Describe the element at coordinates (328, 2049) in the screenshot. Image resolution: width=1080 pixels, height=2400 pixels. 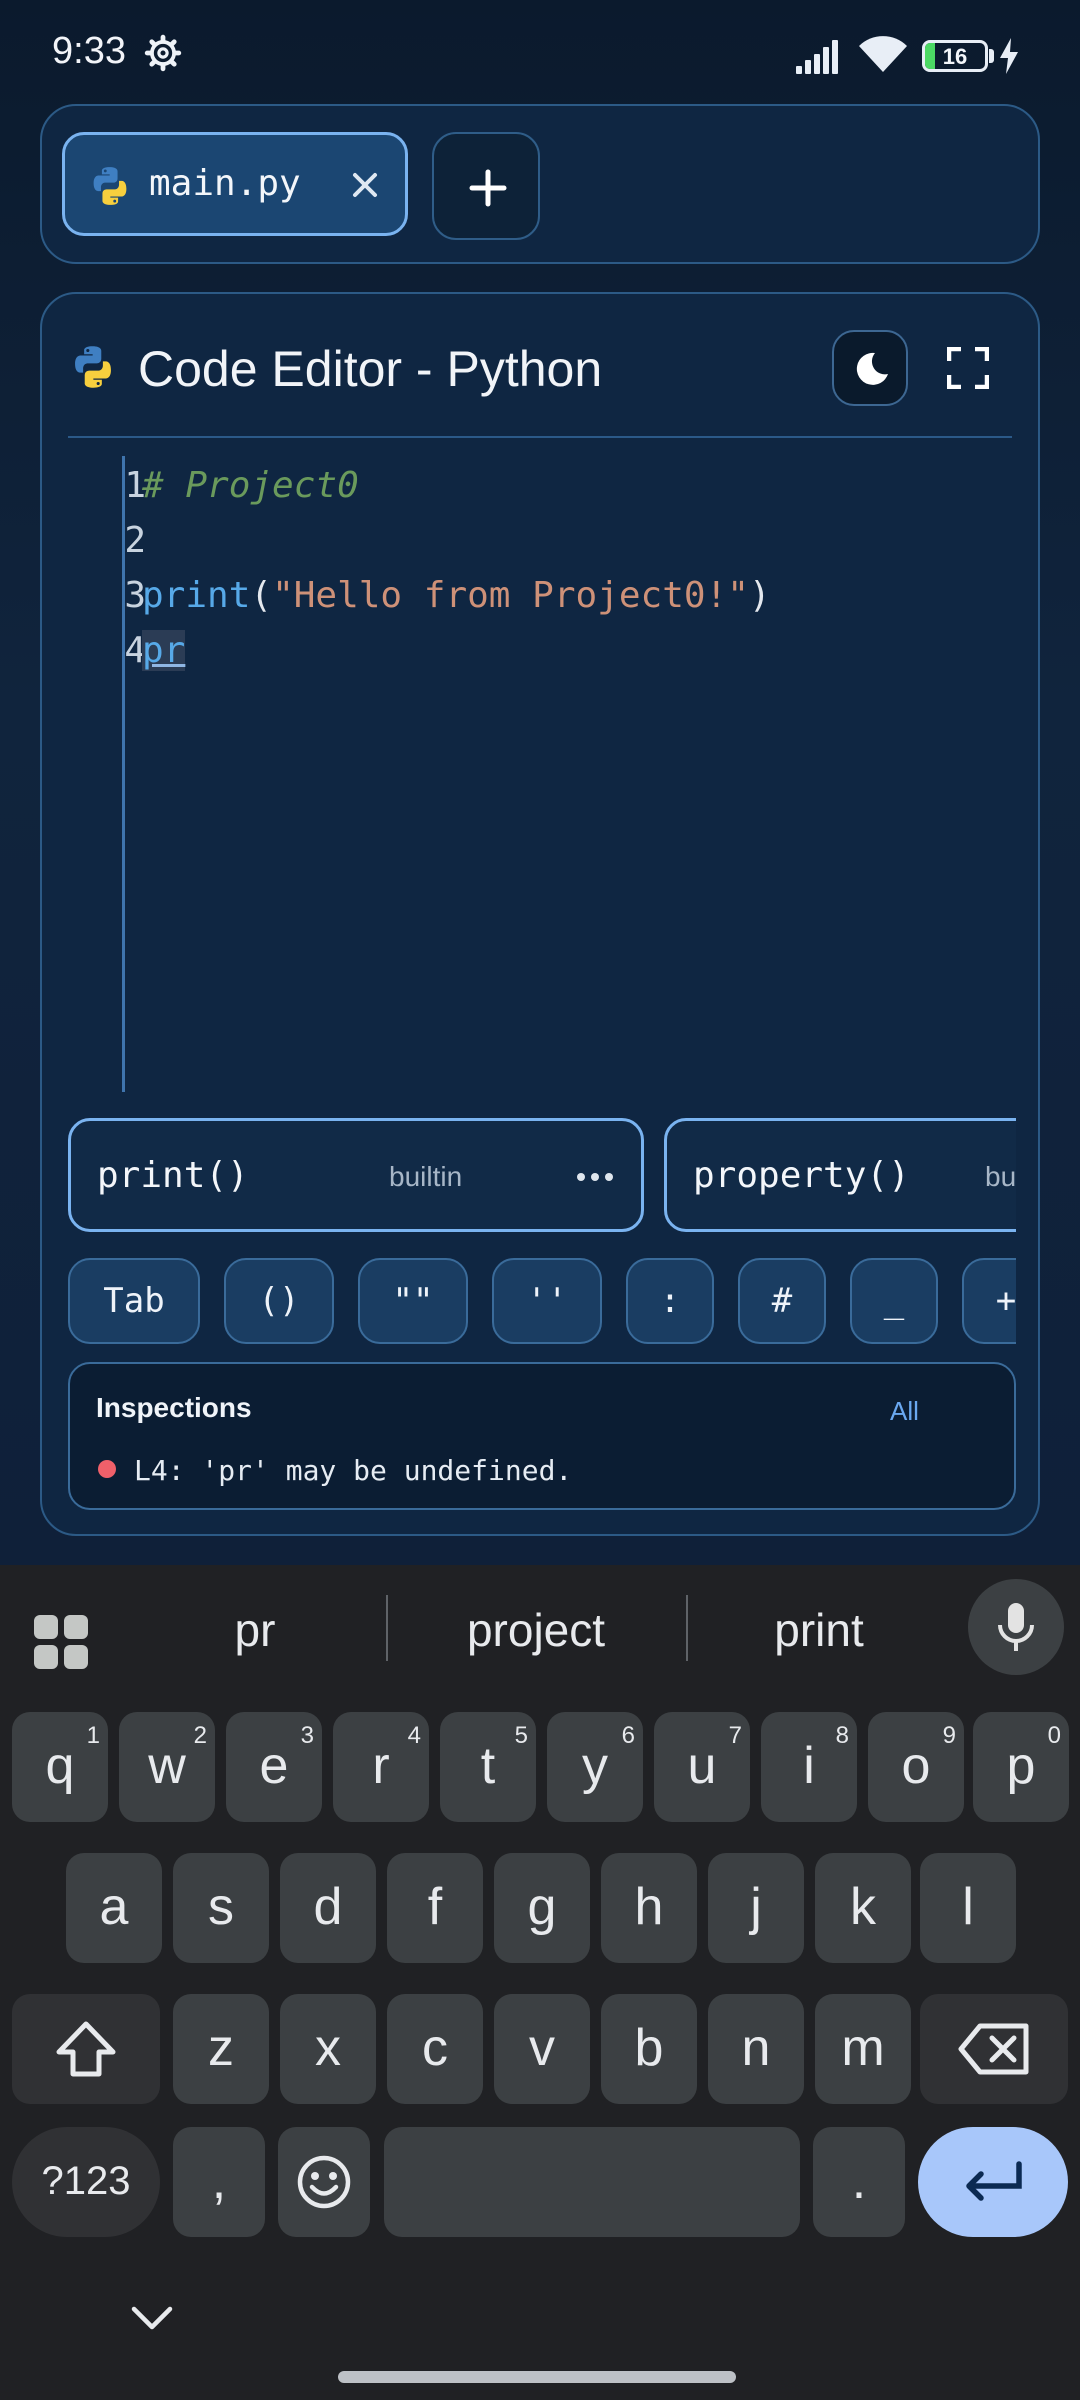
I see `key-x: x` at that location.